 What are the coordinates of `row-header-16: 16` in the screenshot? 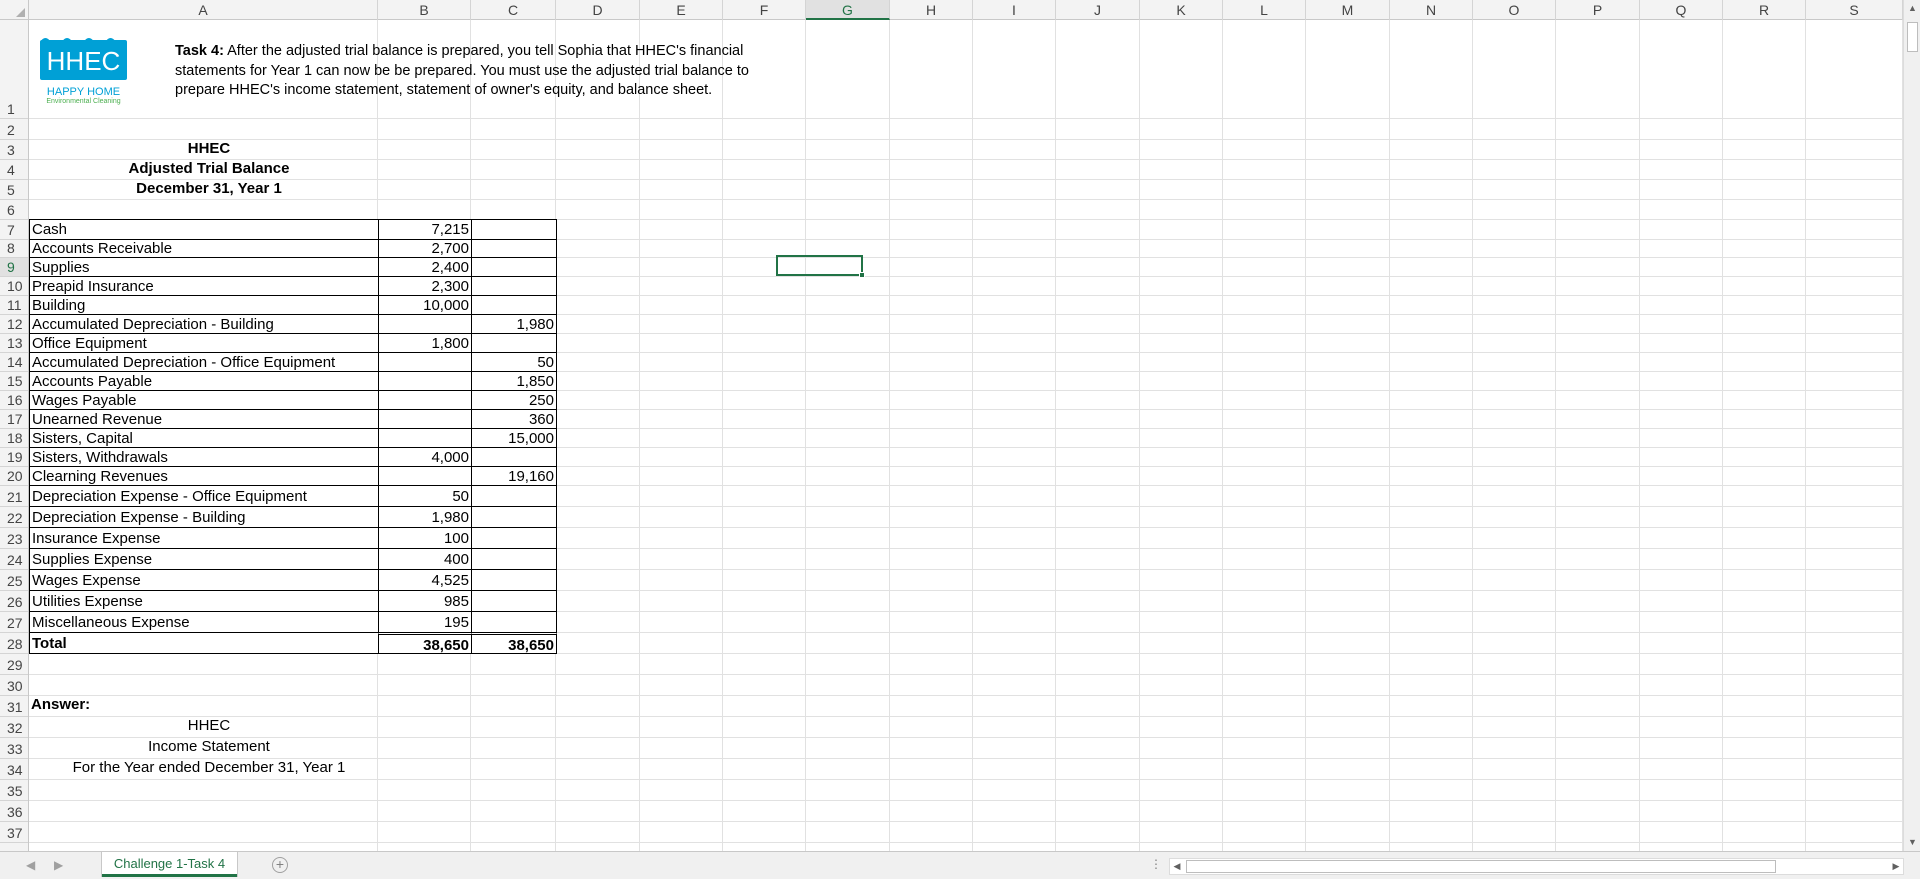 It's located at (14, 400).